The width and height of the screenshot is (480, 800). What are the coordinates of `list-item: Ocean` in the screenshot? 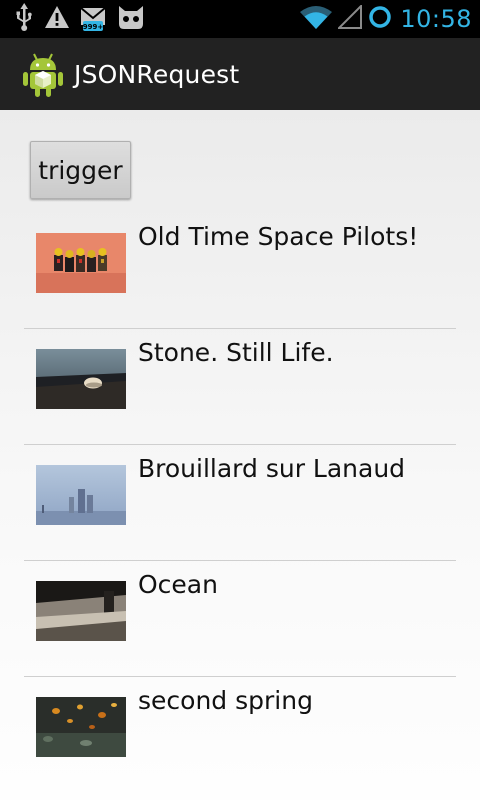 It's located at (240, 619).